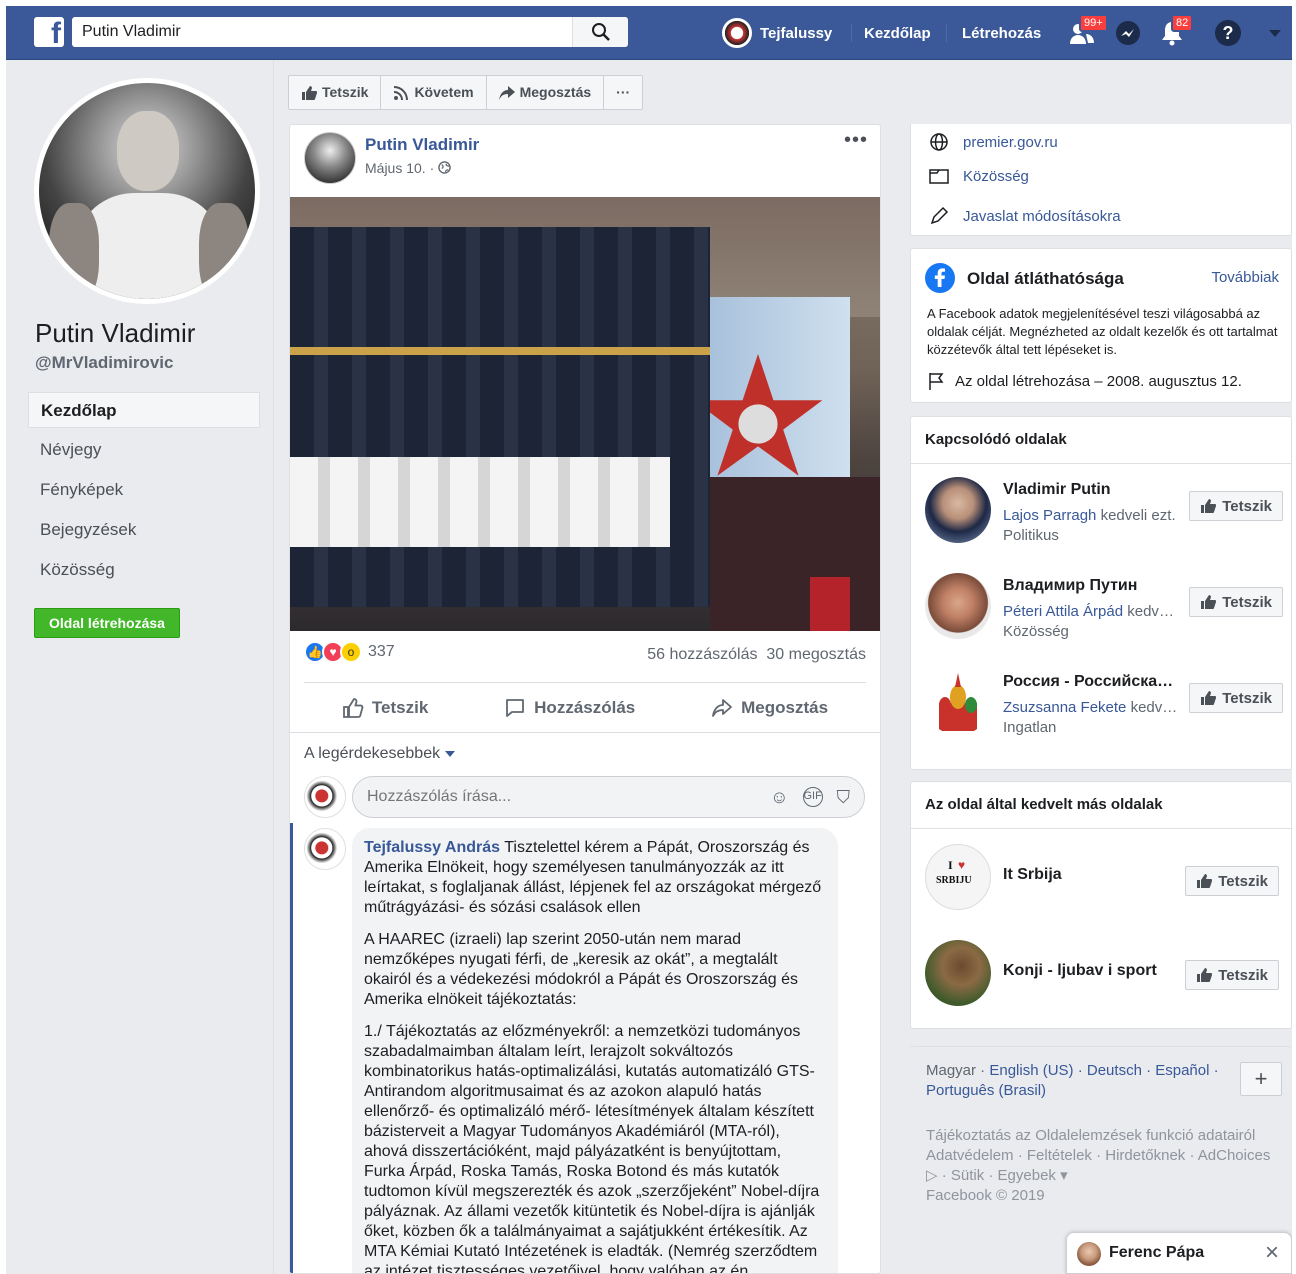  I want to click on pencil-icon, so click(939, 215).